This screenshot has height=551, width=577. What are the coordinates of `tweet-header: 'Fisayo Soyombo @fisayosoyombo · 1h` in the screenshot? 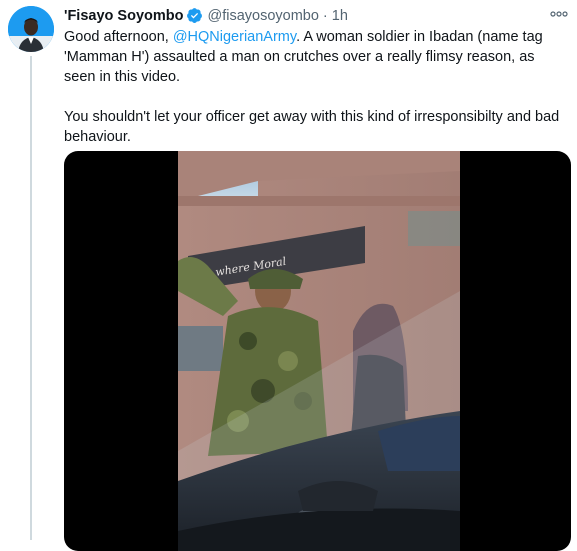 It's located at (206, 15).